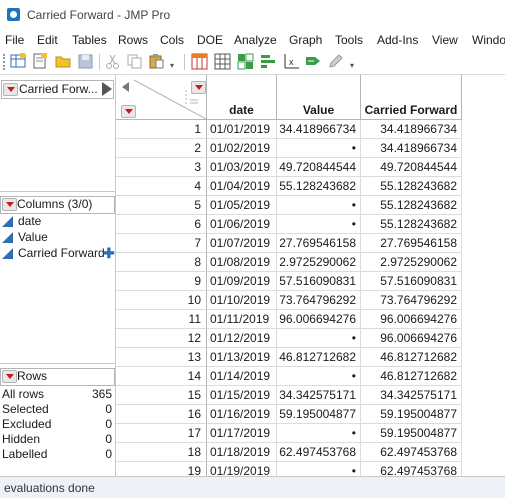  Describe the element at coordinates (85, 61) in the screenshot. I see `save-icon` at that location.